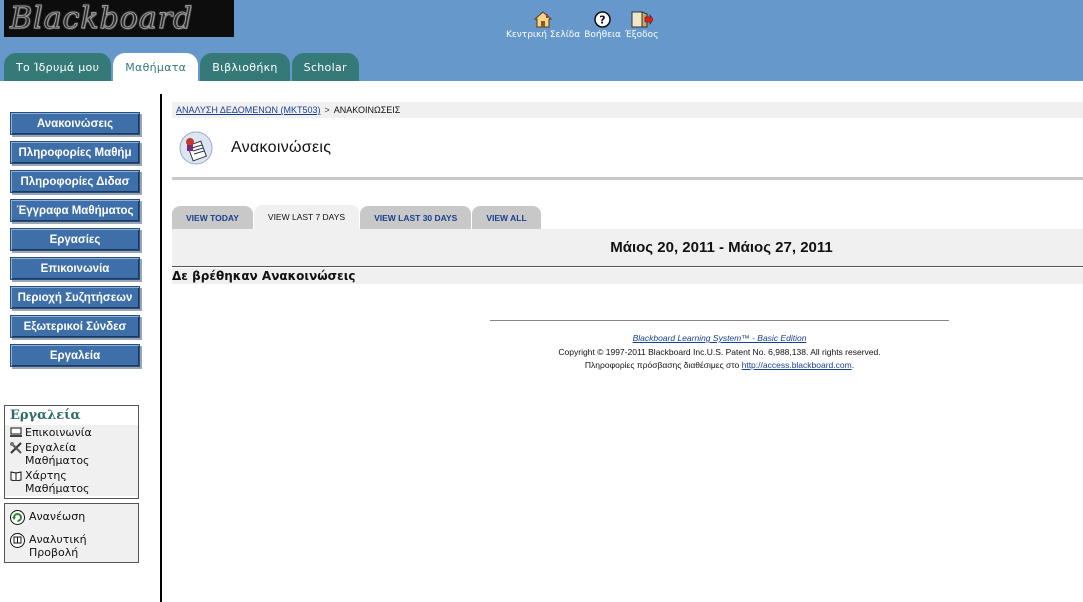 This screenshot has width=1083, height=602. What do you see at coordinates (506, 218) in the screenshot?
I see `tab-view-all: VIEW ALL` at bounding box center [506, 218].